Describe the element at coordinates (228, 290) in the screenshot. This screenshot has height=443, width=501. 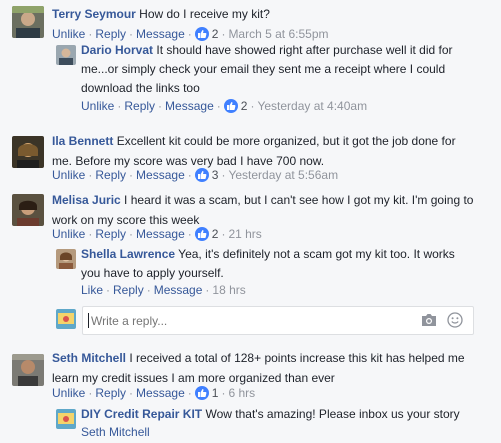
I see `timestamp: 18 hrs` at that location.